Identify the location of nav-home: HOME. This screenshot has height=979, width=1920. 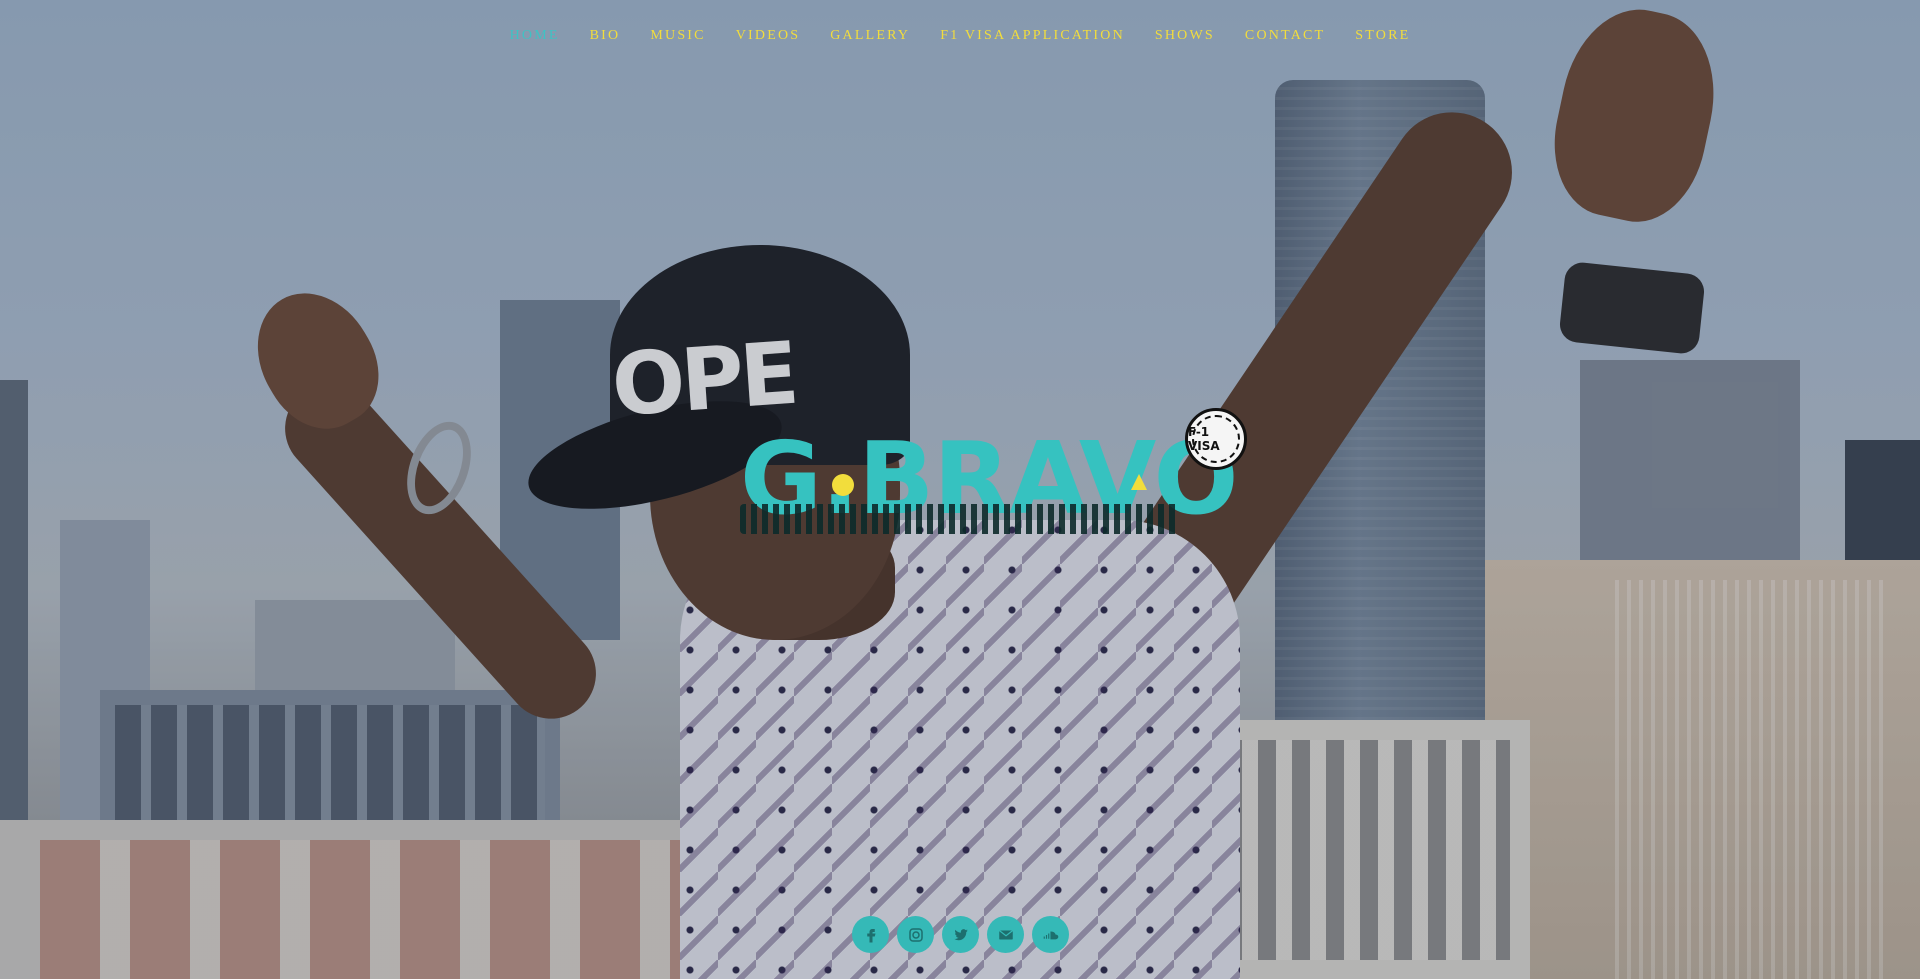
(535, 36).